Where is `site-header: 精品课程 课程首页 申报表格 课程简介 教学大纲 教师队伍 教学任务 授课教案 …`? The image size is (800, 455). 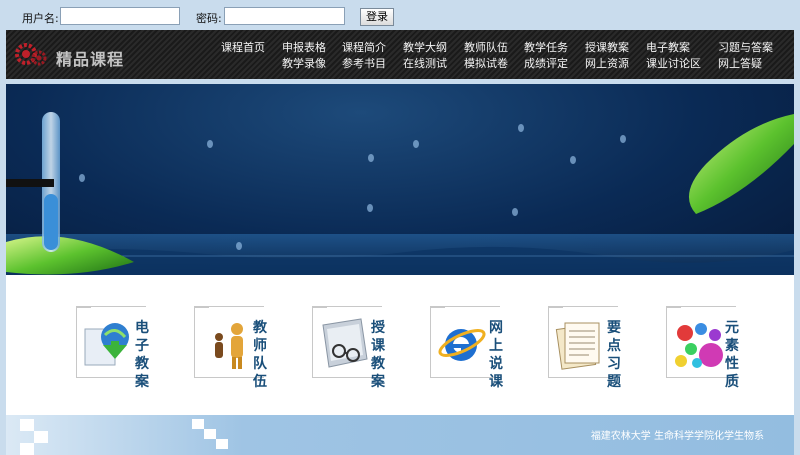 site-header: 精品课程 课程首页 申报表格 课程简介 教学大纲 教师队伍 教学任务 授课教案 … is located at coordinates (400, 54).